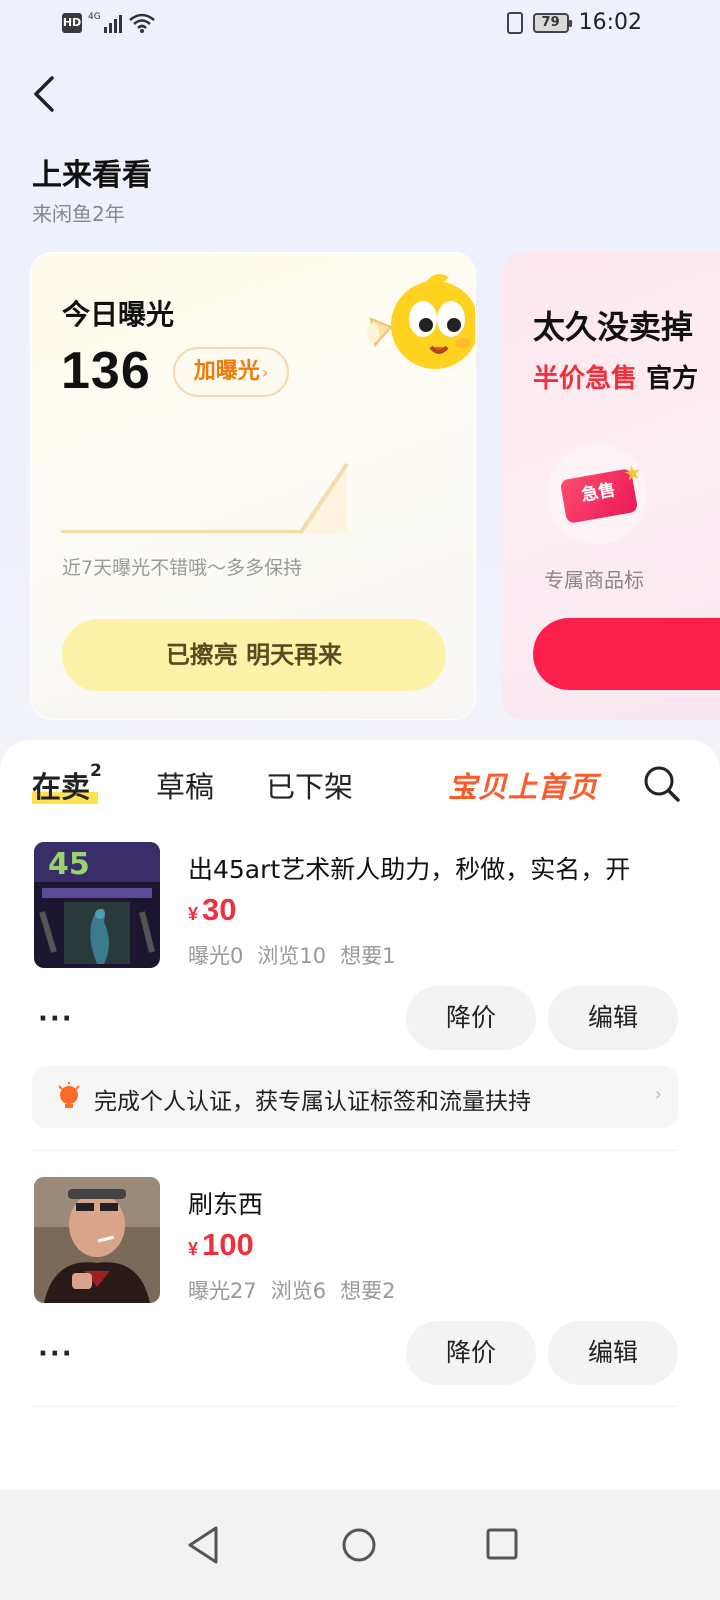  Describe the element at coordinates (92, 175) in the screenshot. I see `page-title: 上来看看` at that location.